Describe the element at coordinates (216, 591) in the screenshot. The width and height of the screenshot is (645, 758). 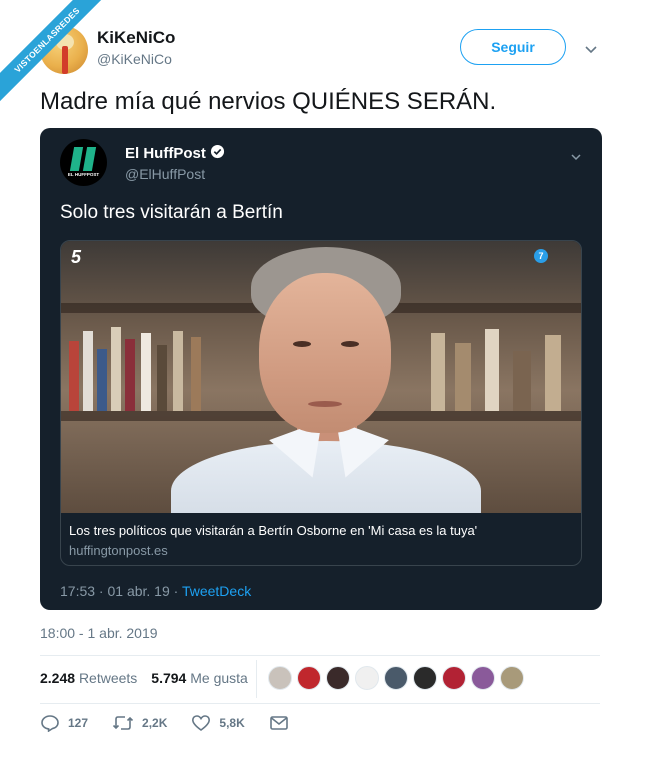
I see `quoted-source: TweetDeck` at that location.